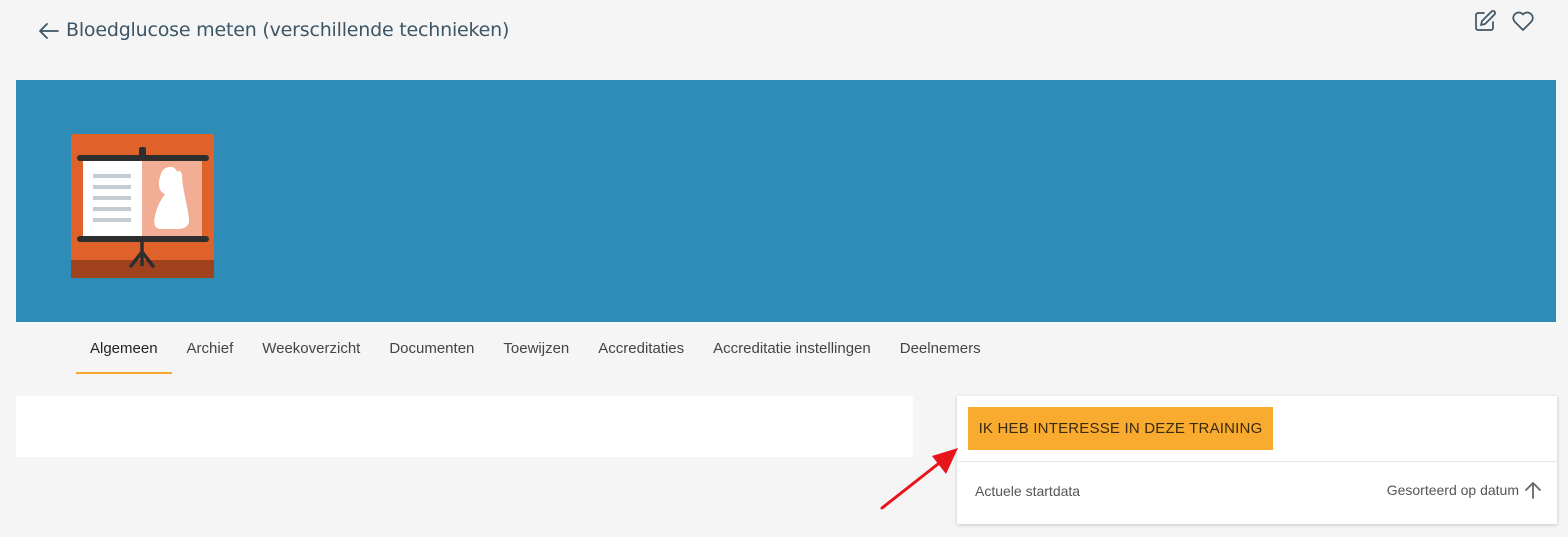 This screenshot has width=1568, height=537. I want to click on sort-by-date-control: Gesorteerd op datum, so click(1465, 490).